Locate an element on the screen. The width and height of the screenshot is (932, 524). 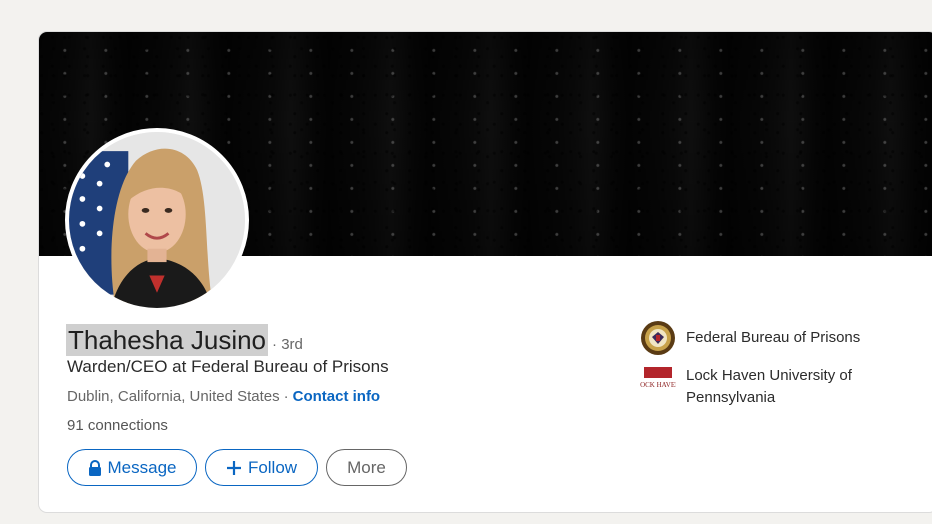
logo-text: LOCK HAVEN is located at coordinates (658, 385).